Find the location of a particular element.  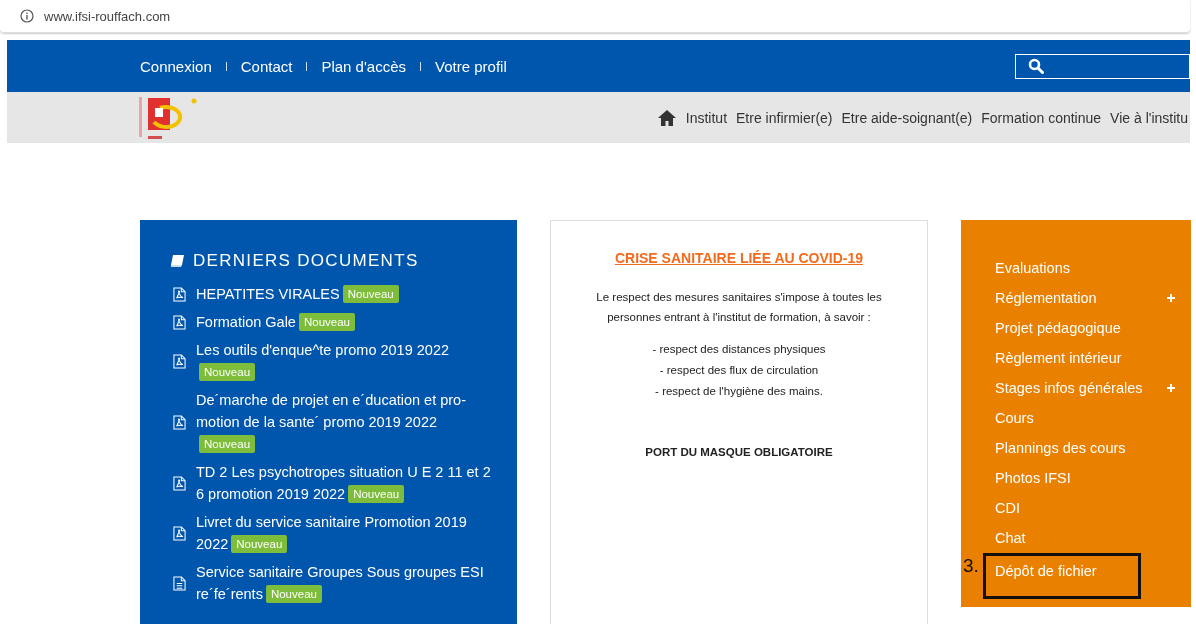

document-link: HEPATITES VIRALES Nouveau is located at coordinates (346, 294).